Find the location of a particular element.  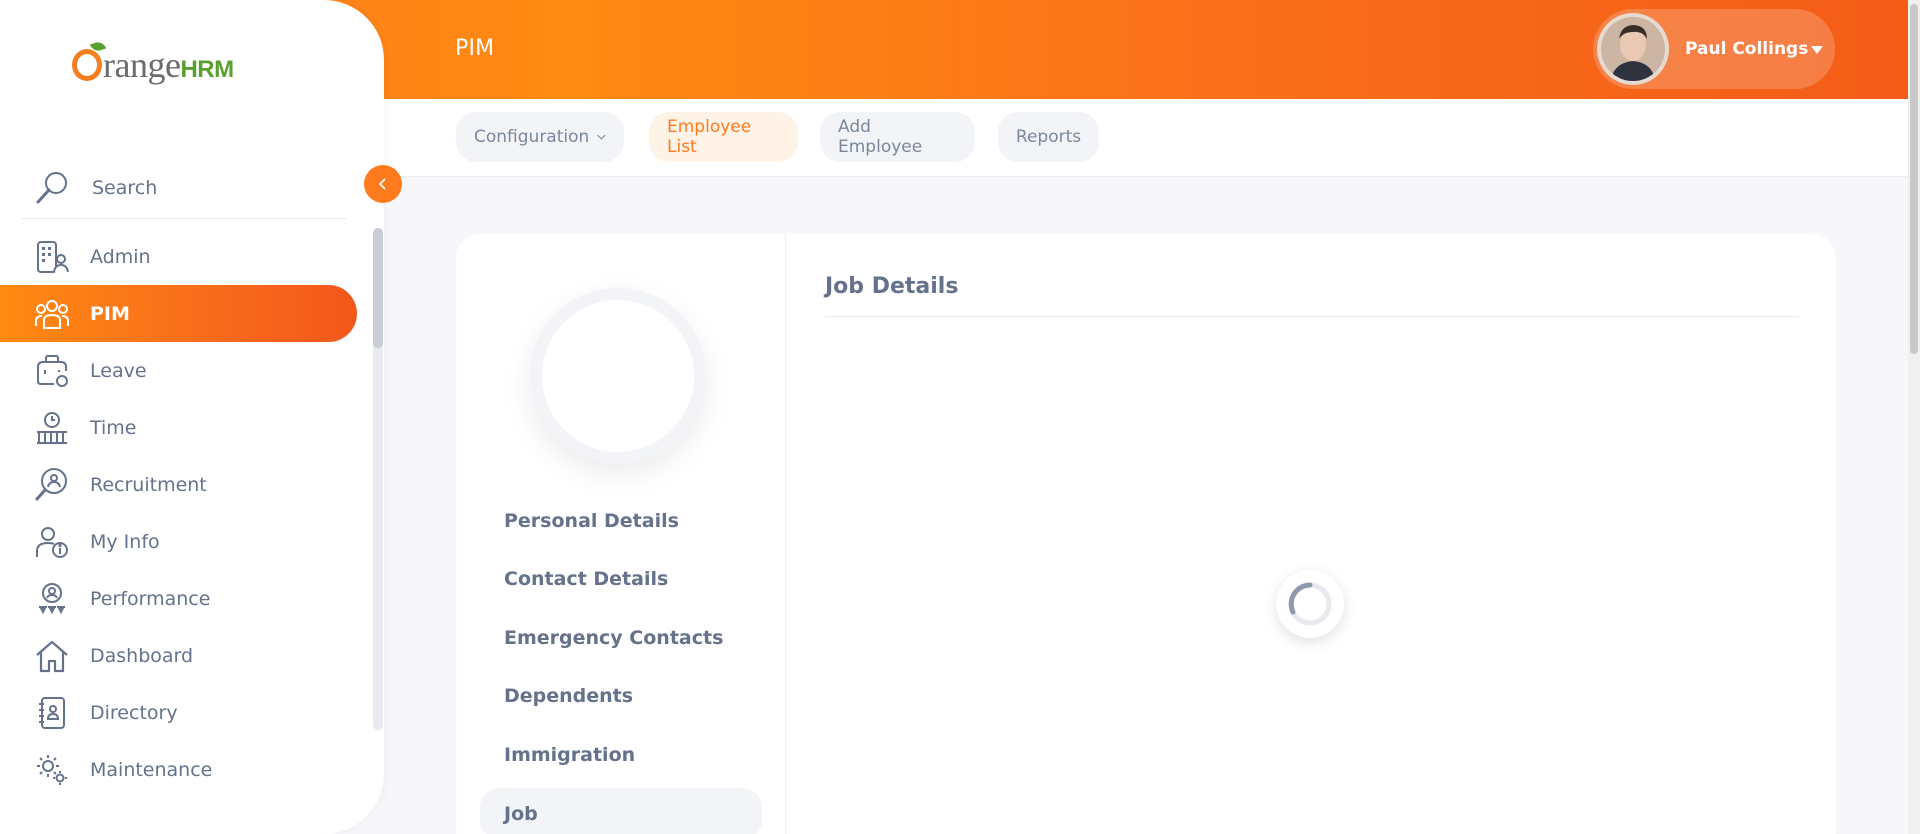

sidebar-item-admin: Admin is located at coordinates (178, 256).